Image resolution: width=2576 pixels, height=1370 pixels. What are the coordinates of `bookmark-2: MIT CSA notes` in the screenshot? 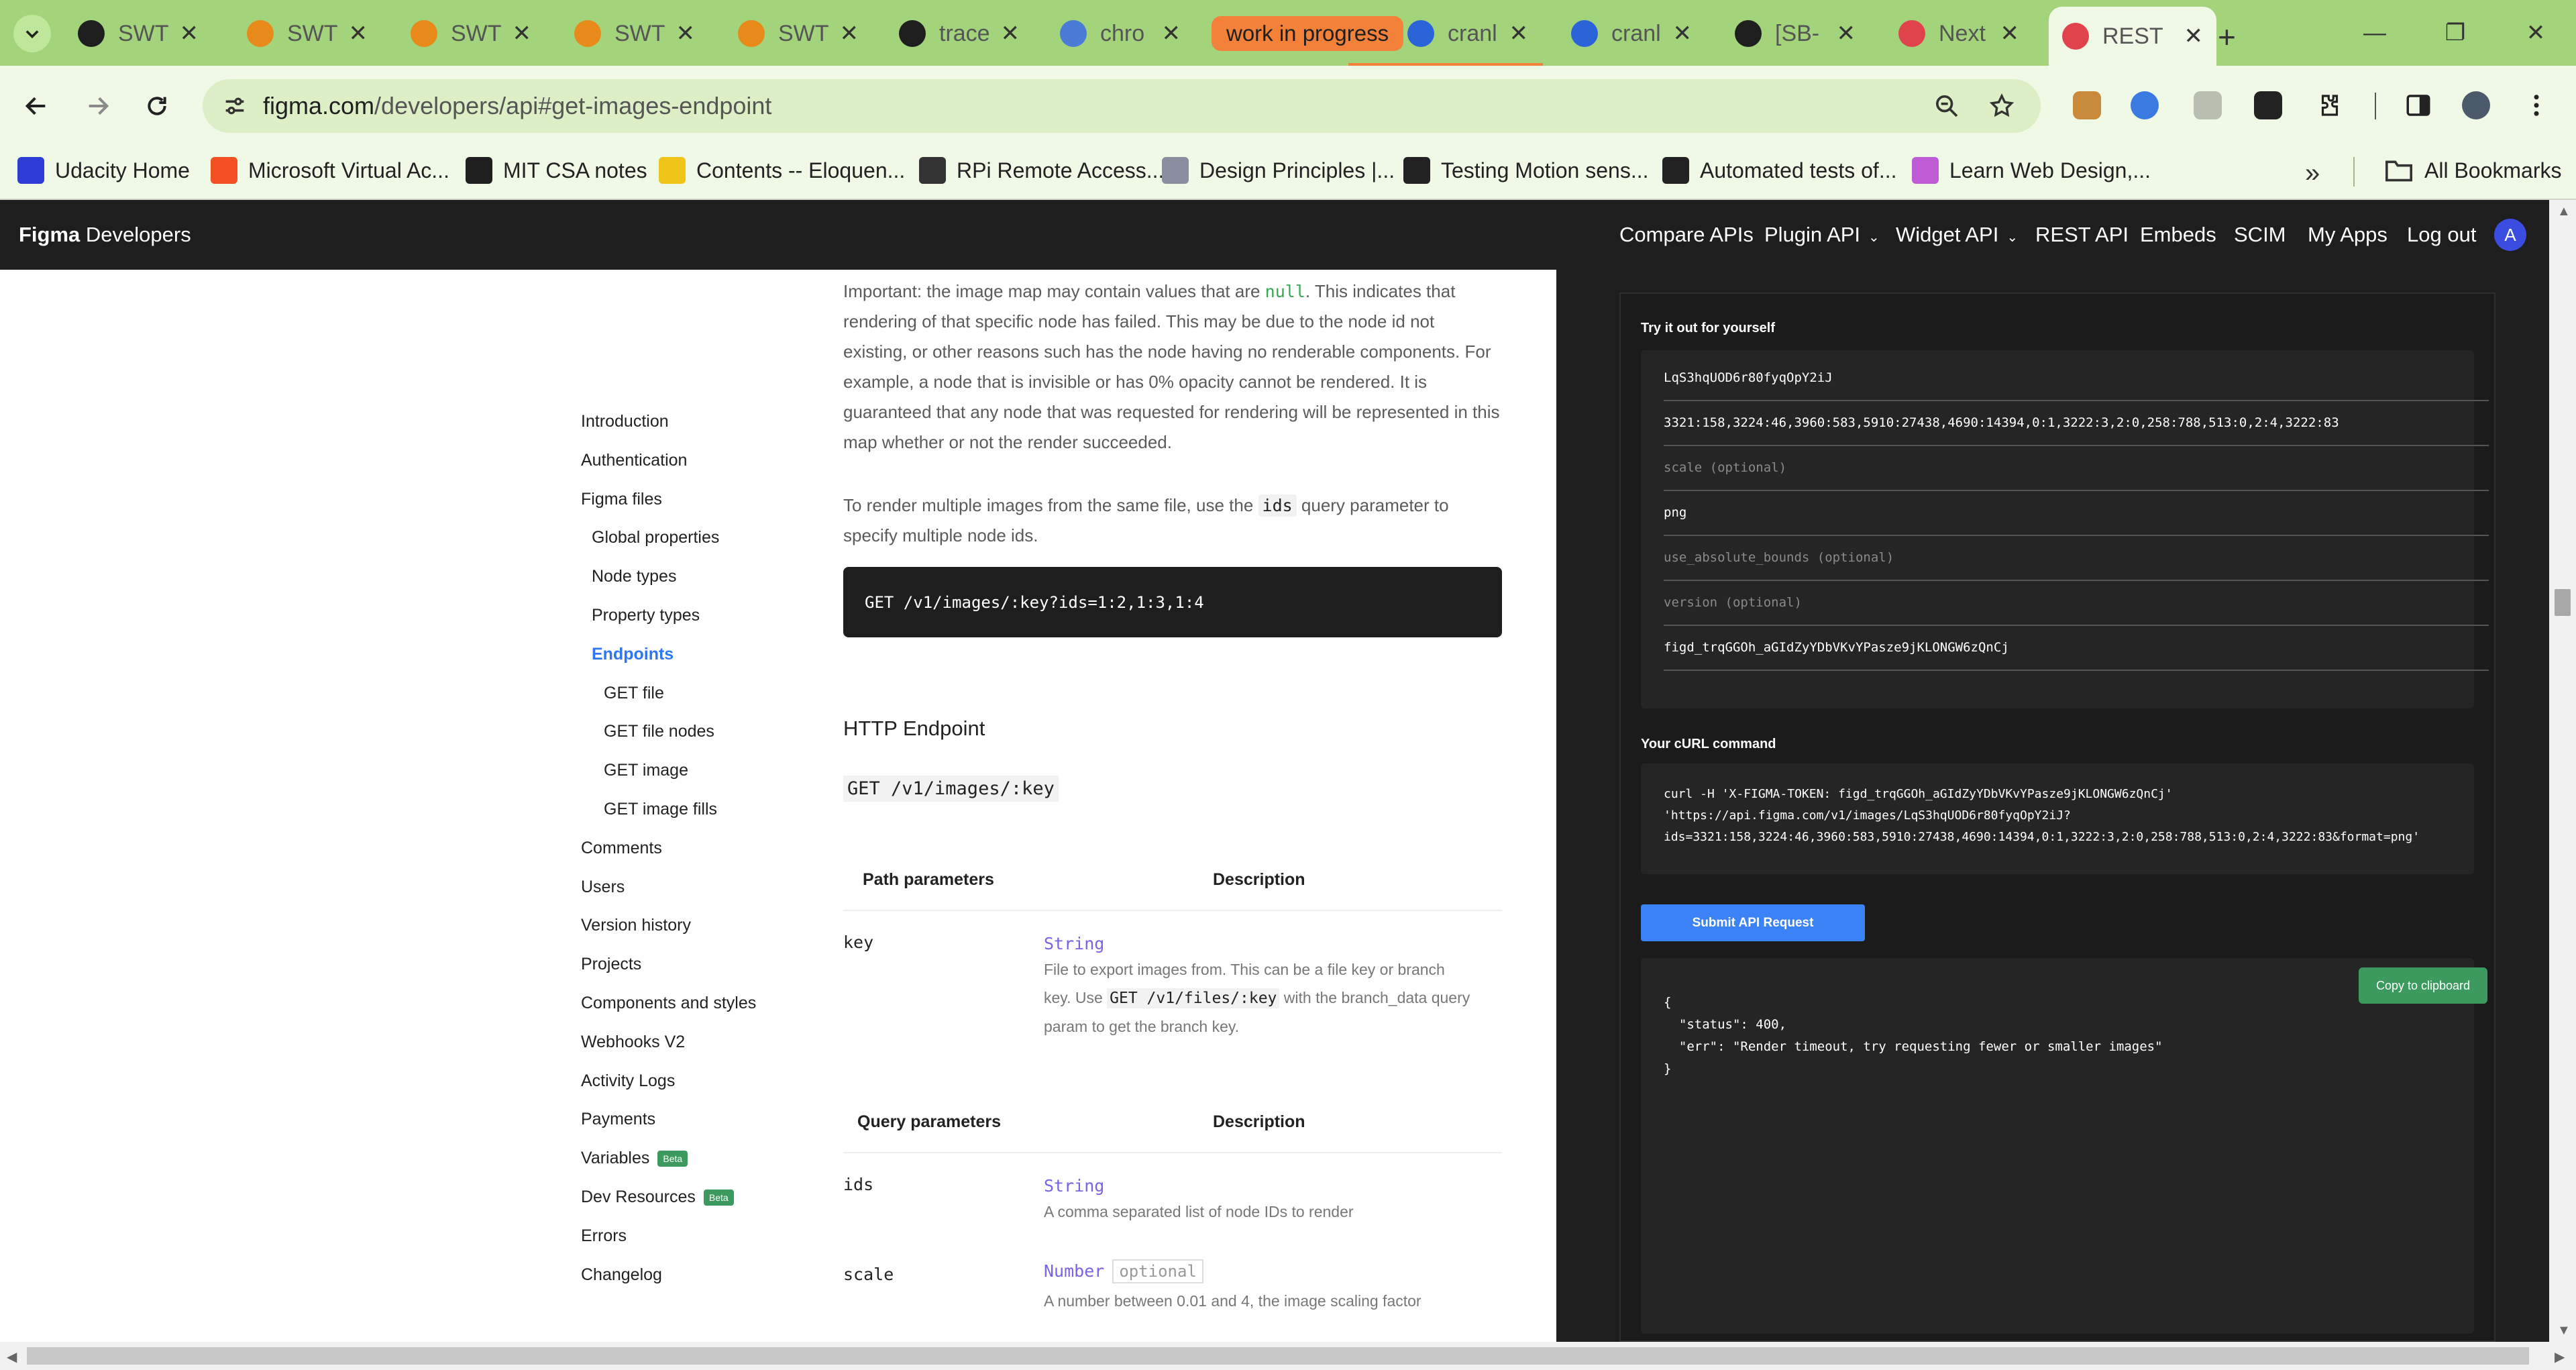 It's located at (556, 170).